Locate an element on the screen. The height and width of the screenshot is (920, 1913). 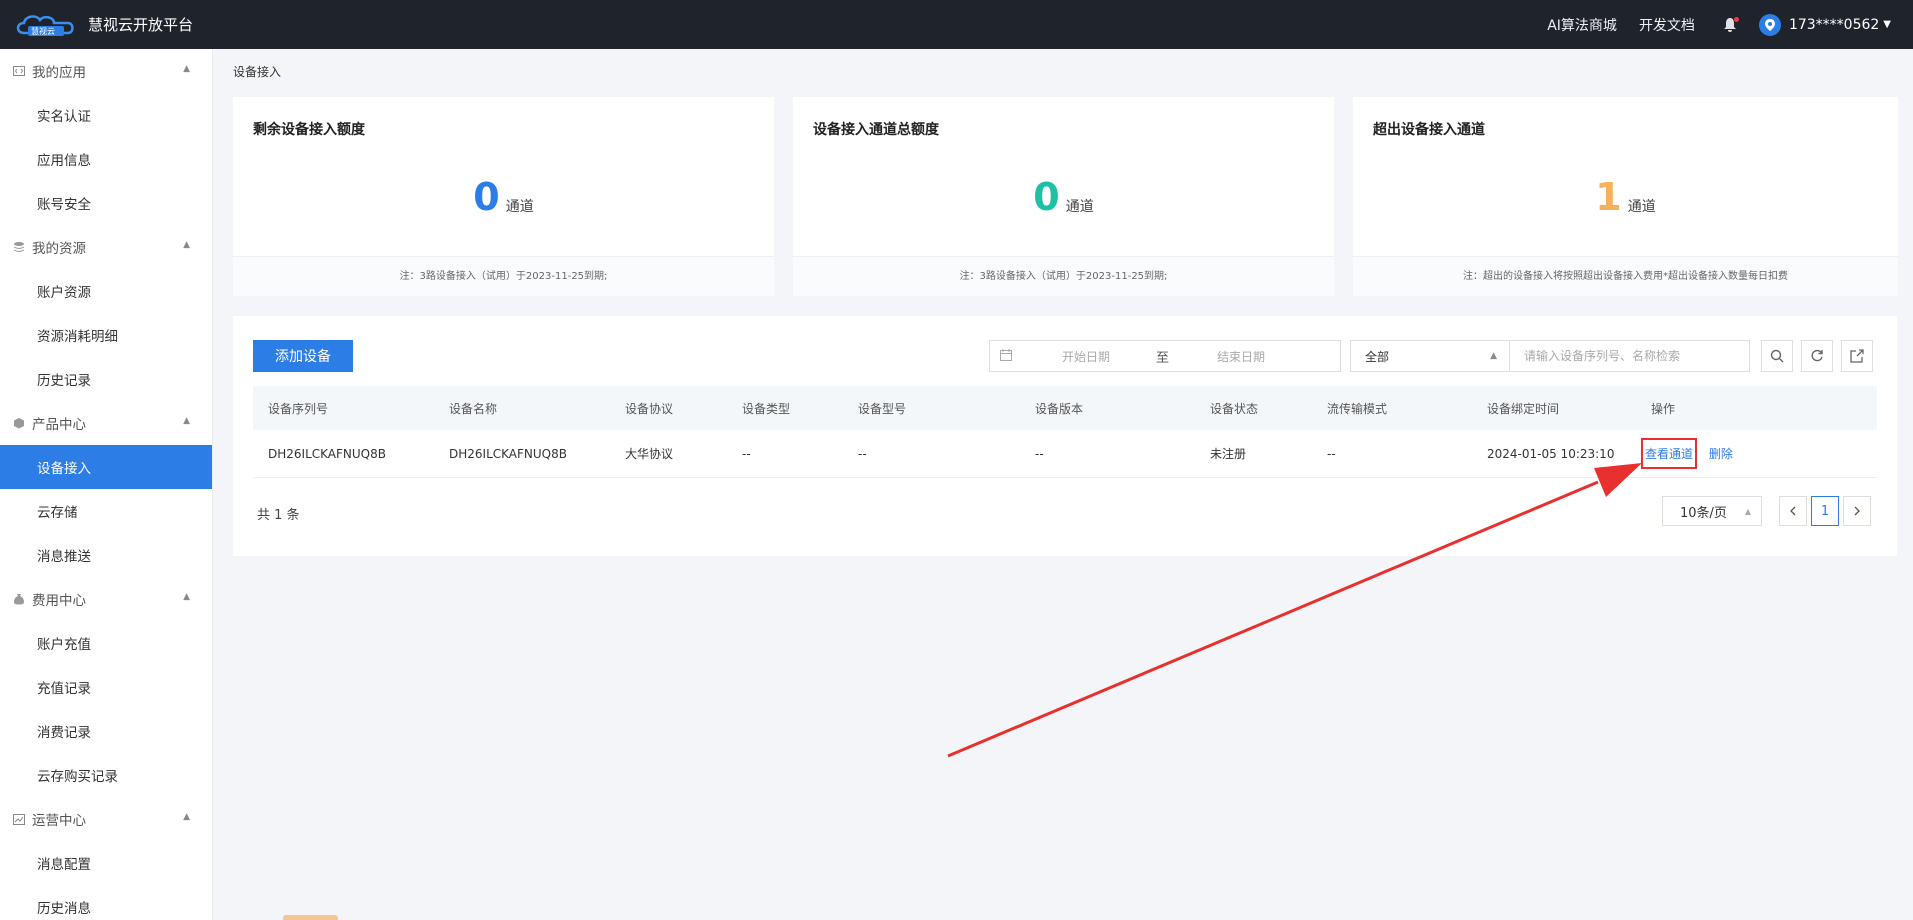
col-stream-mode: 流传输模式 is located at coordinates (1357, 408).